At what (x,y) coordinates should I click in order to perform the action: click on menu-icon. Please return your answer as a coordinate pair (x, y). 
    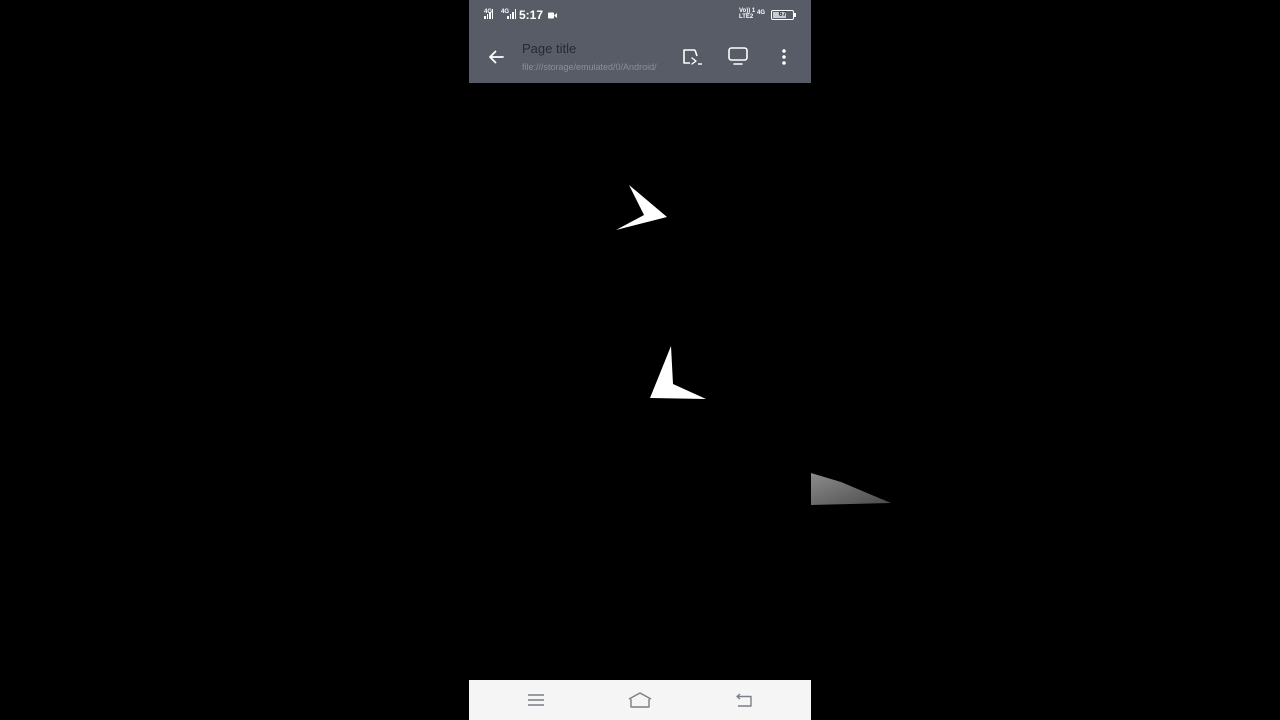
    Looking at the image, I should click on (536, 700).